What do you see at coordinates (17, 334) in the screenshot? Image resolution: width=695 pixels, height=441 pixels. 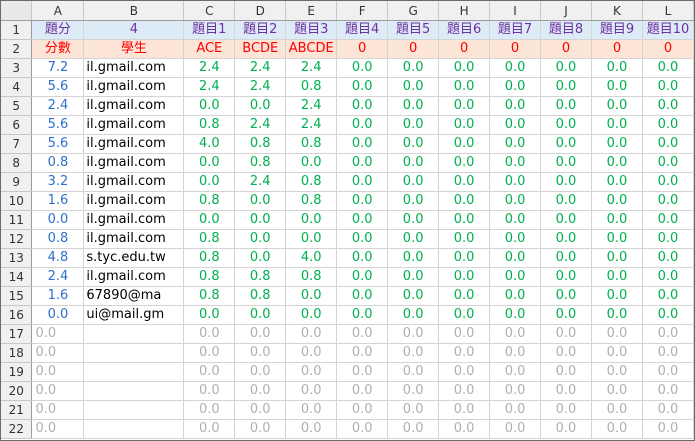 I see `row-header: 17` at bounding box center [17, 334].